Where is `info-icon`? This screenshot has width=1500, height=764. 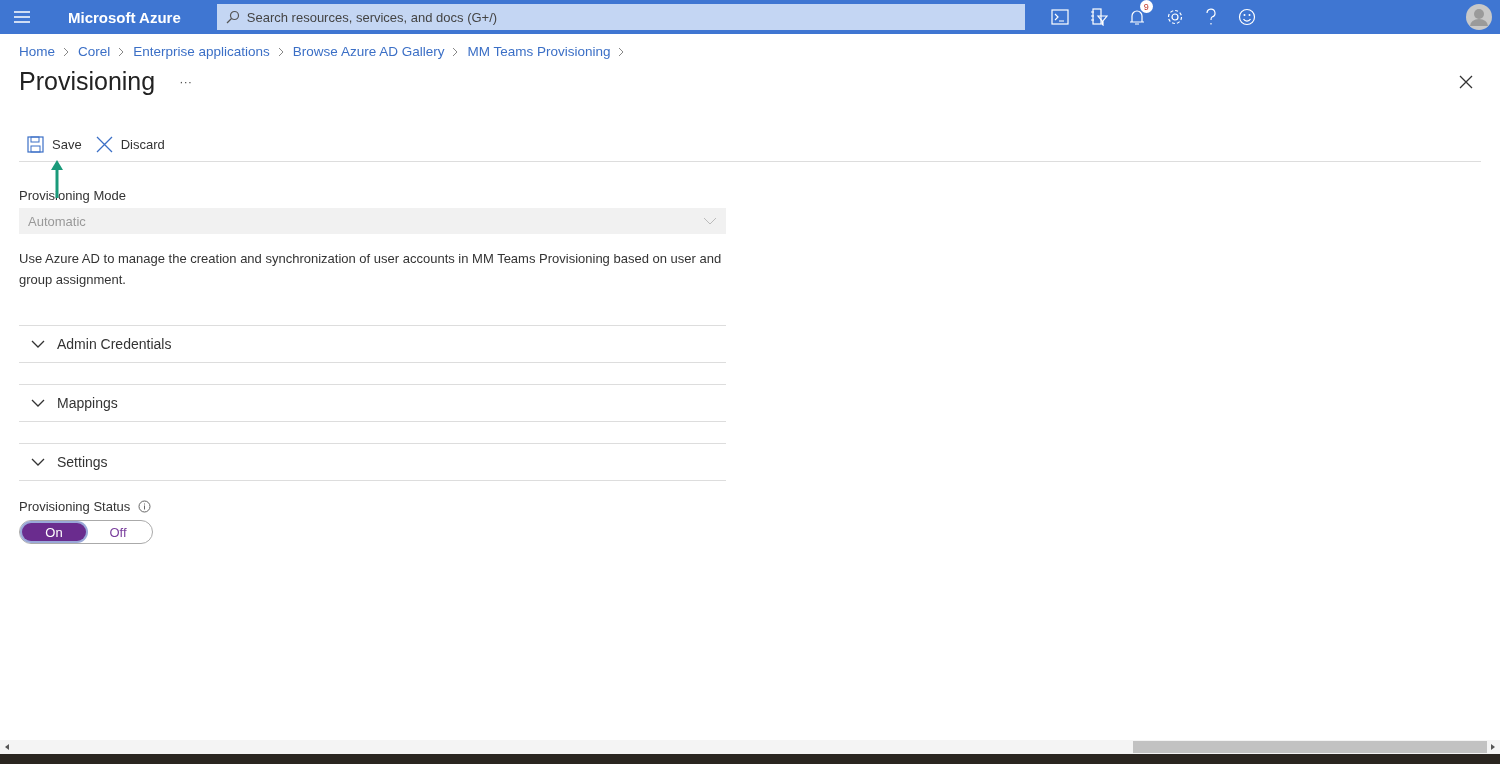
info-icon is located at coordinates (145, 506).